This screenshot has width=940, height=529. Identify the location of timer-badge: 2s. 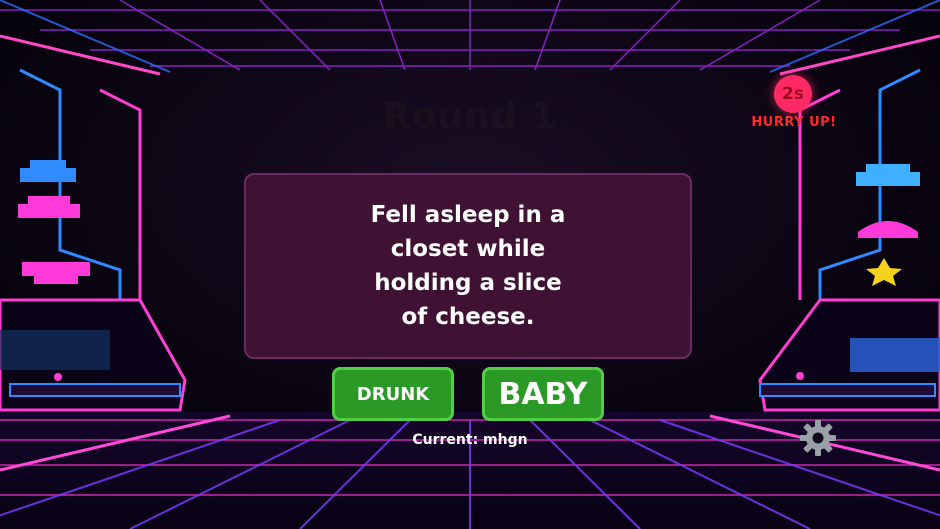
(793, 94).